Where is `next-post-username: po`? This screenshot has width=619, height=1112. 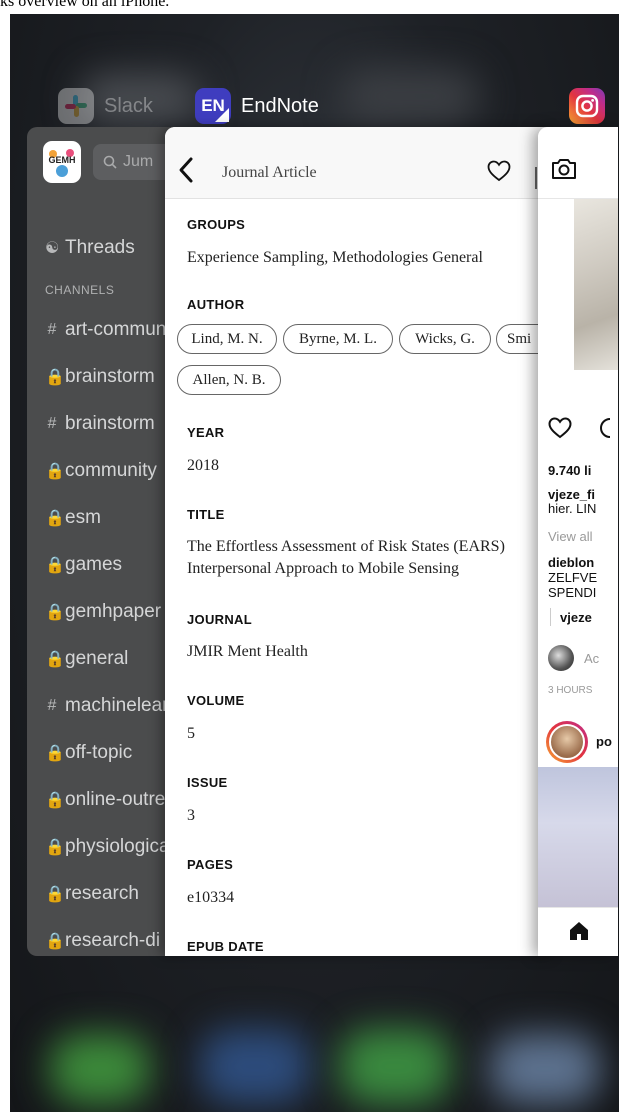
next-post-username: po is located at coordinates (604, 741).